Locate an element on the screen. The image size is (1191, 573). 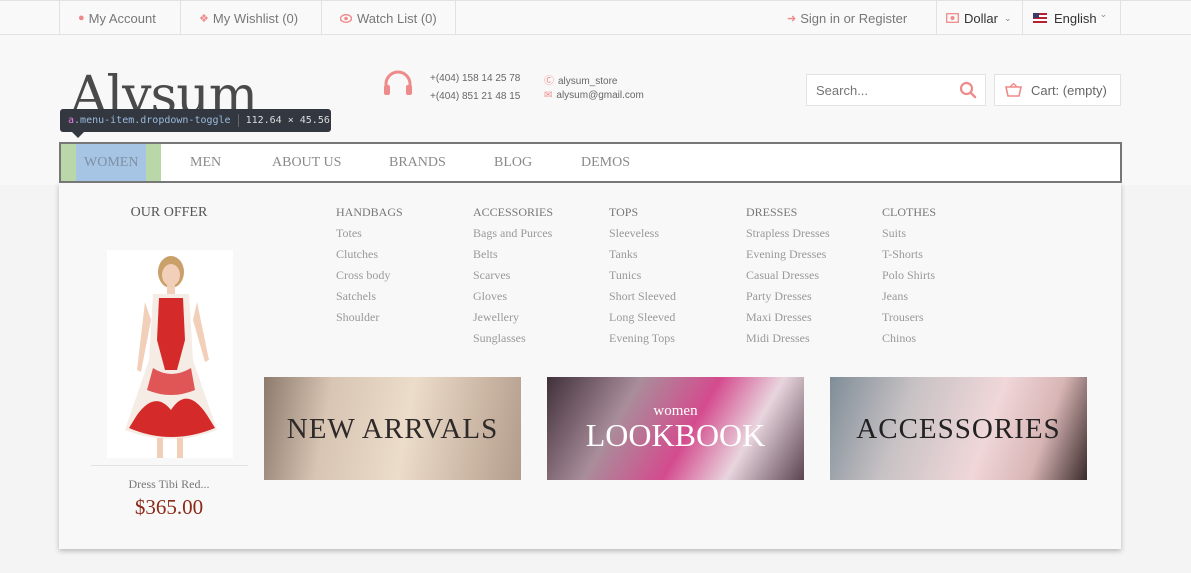
menu-item-blog: BLOG is located at coordinates (513, 162).